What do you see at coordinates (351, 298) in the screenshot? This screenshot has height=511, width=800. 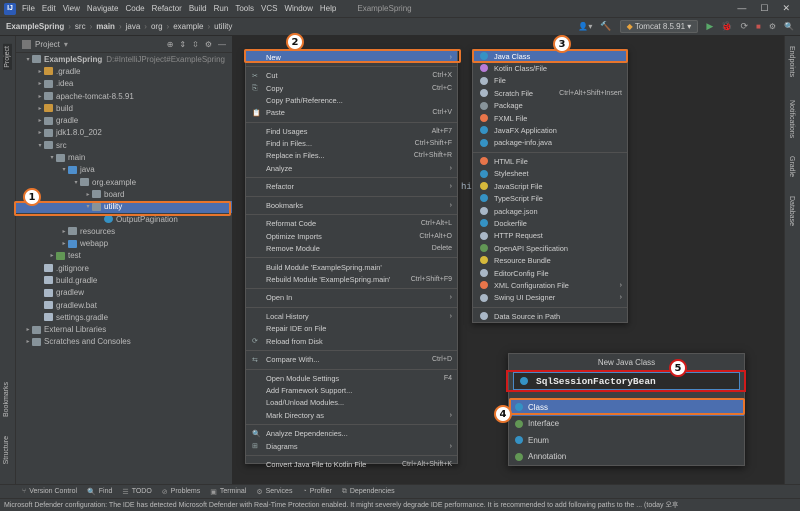 I see `context-menu-item: Open In ›` at bounding box center [351, 298].